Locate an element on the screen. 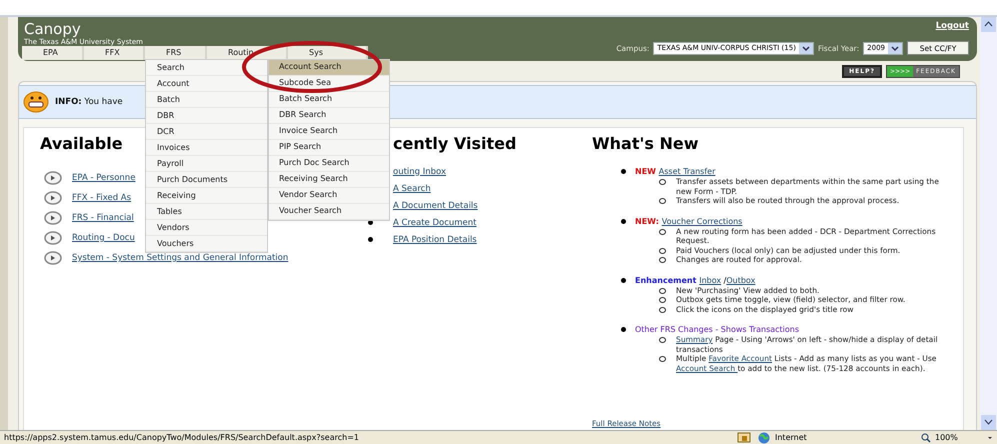 The image size is (997, 444). module-link: Routing - Docu is located at coordinates (103, 238).